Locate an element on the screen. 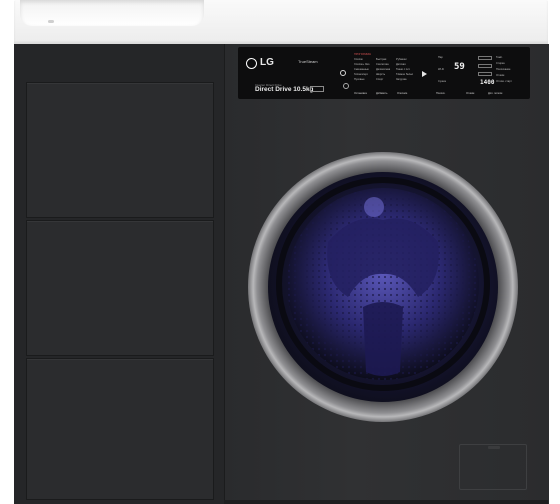 This screenshot has width=560, height=504. program-dial is located at coordinates (346, 86).